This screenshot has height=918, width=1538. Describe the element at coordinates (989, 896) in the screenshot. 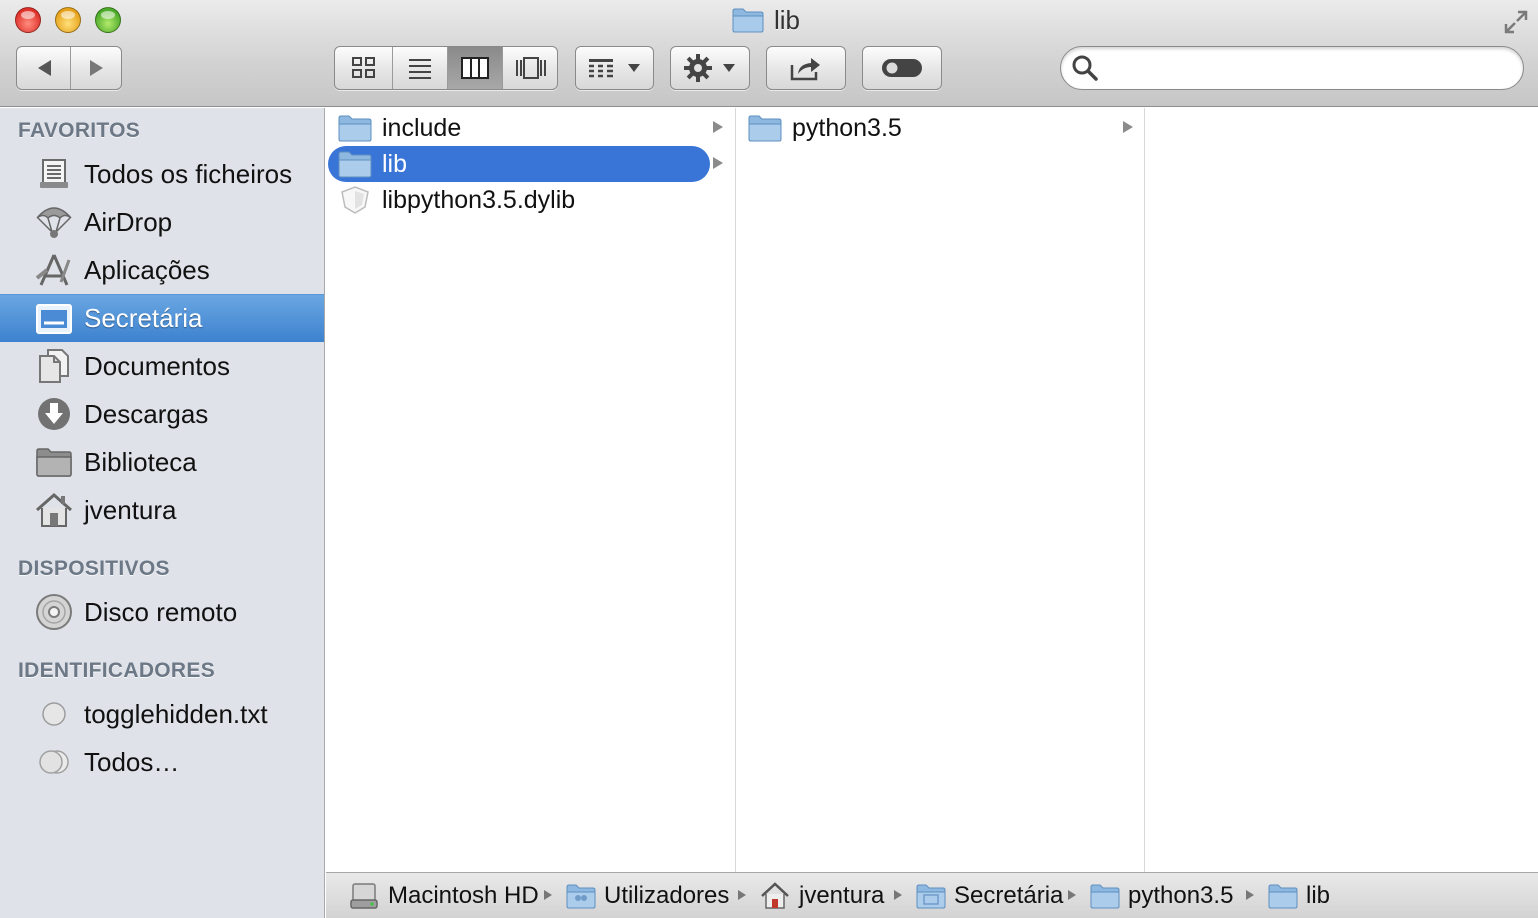

I see `path-item-desktop: Secretária` at that location.